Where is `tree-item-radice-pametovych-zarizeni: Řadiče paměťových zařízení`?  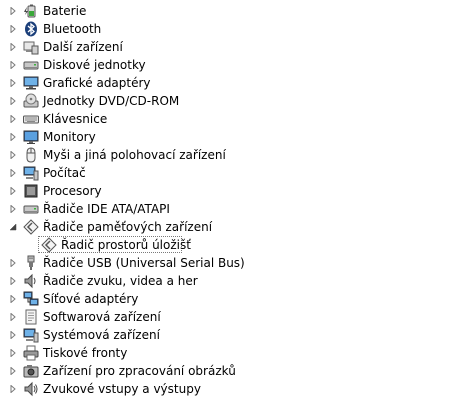
tree-item-radice-pametovych-zarizeni: Řadiče paměťových zařízení is located at coordinates (235, 227).